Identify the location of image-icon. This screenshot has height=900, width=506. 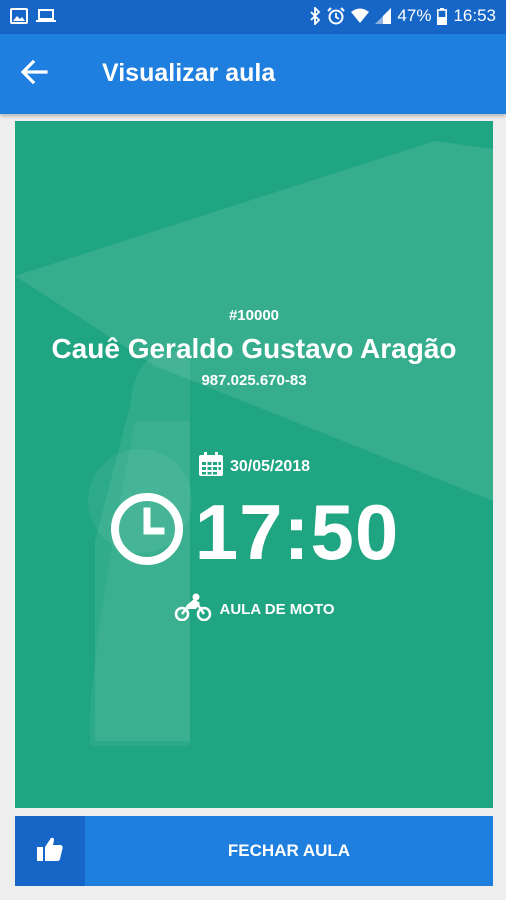
(19, 16).